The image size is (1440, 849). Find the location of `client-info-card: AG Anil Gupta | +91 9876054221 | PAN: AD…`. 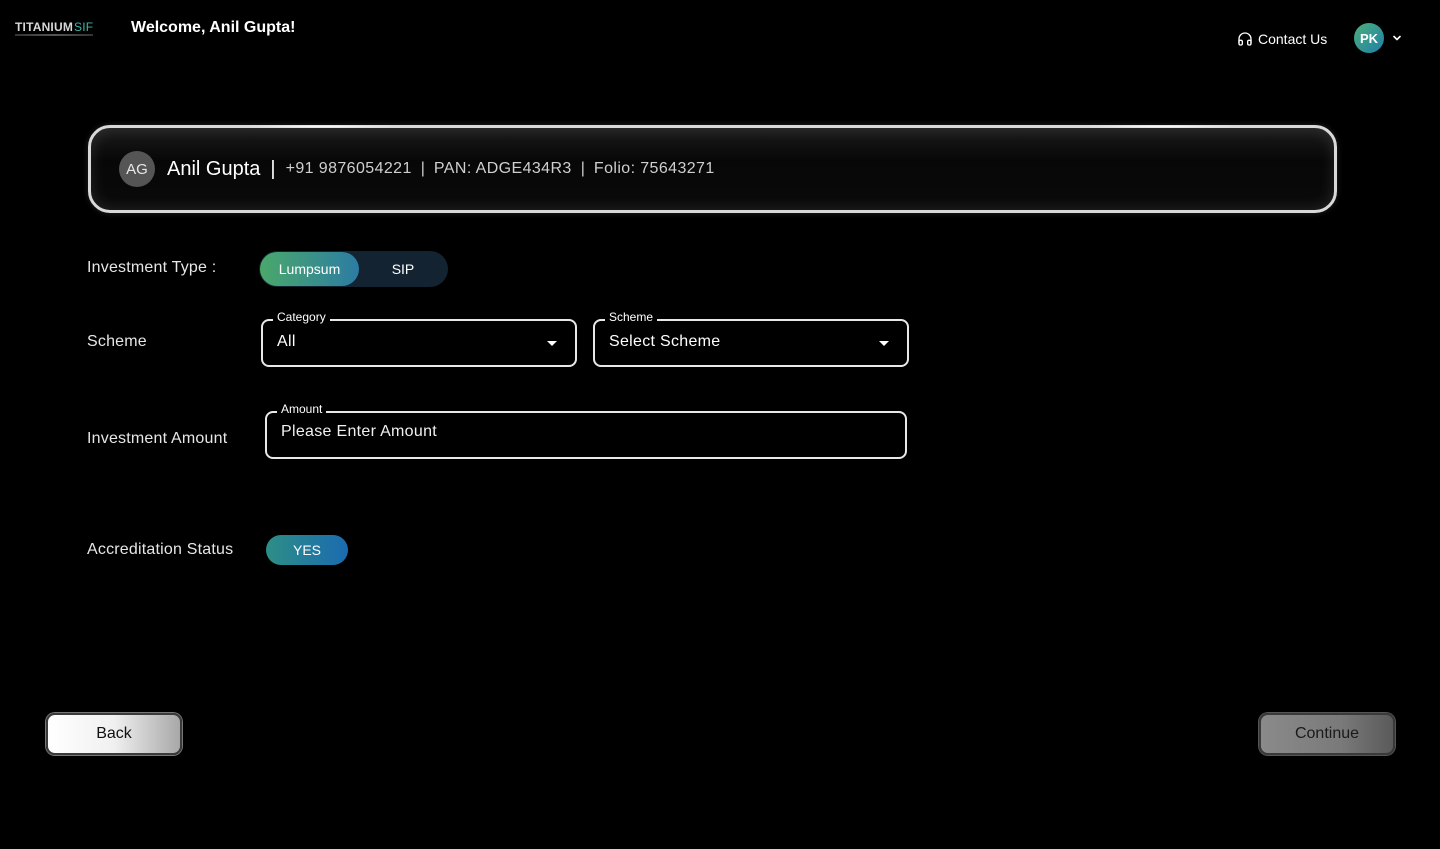

client-info-card: AG Anil Gupta | +91 9876054221 | PAN: AD… is located at coordinates (712, 169).